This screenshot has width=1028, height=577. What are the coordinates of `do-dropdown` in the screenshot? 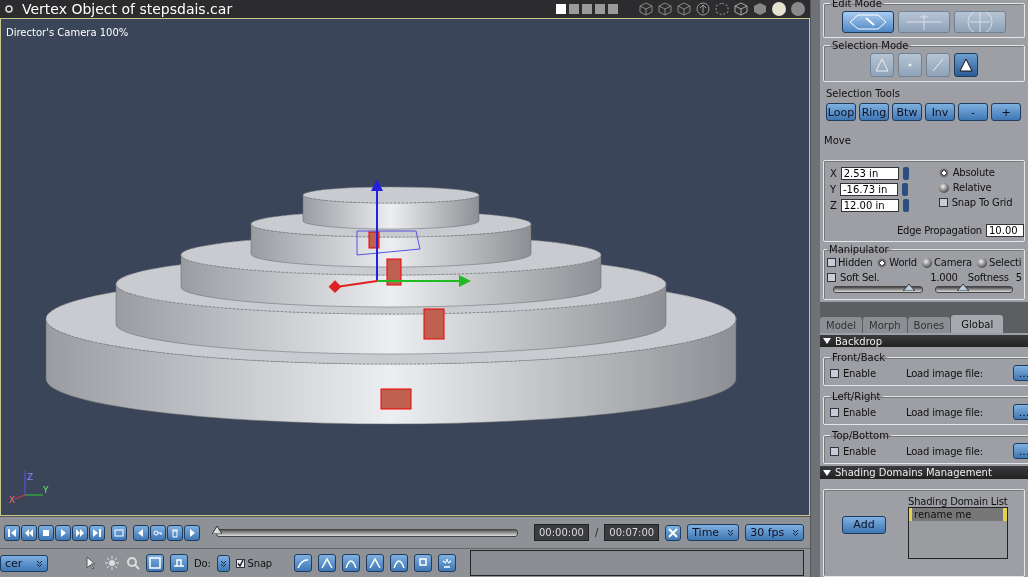 It's located at (223, 563).